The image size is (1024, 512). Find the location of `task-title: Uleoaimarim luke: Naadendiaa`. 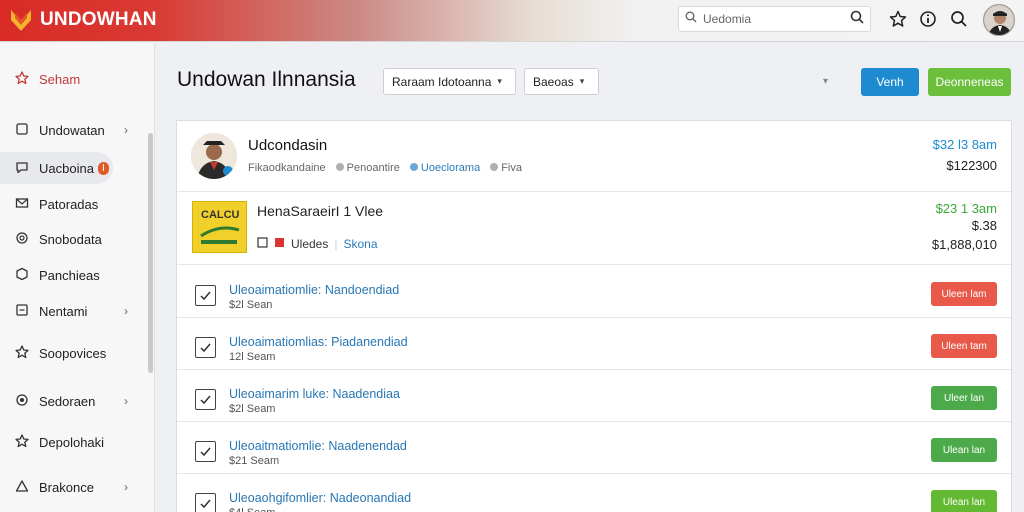

task-title: Uleoaimarim luke: Naadendiaa is located at coordinates (314, 394).